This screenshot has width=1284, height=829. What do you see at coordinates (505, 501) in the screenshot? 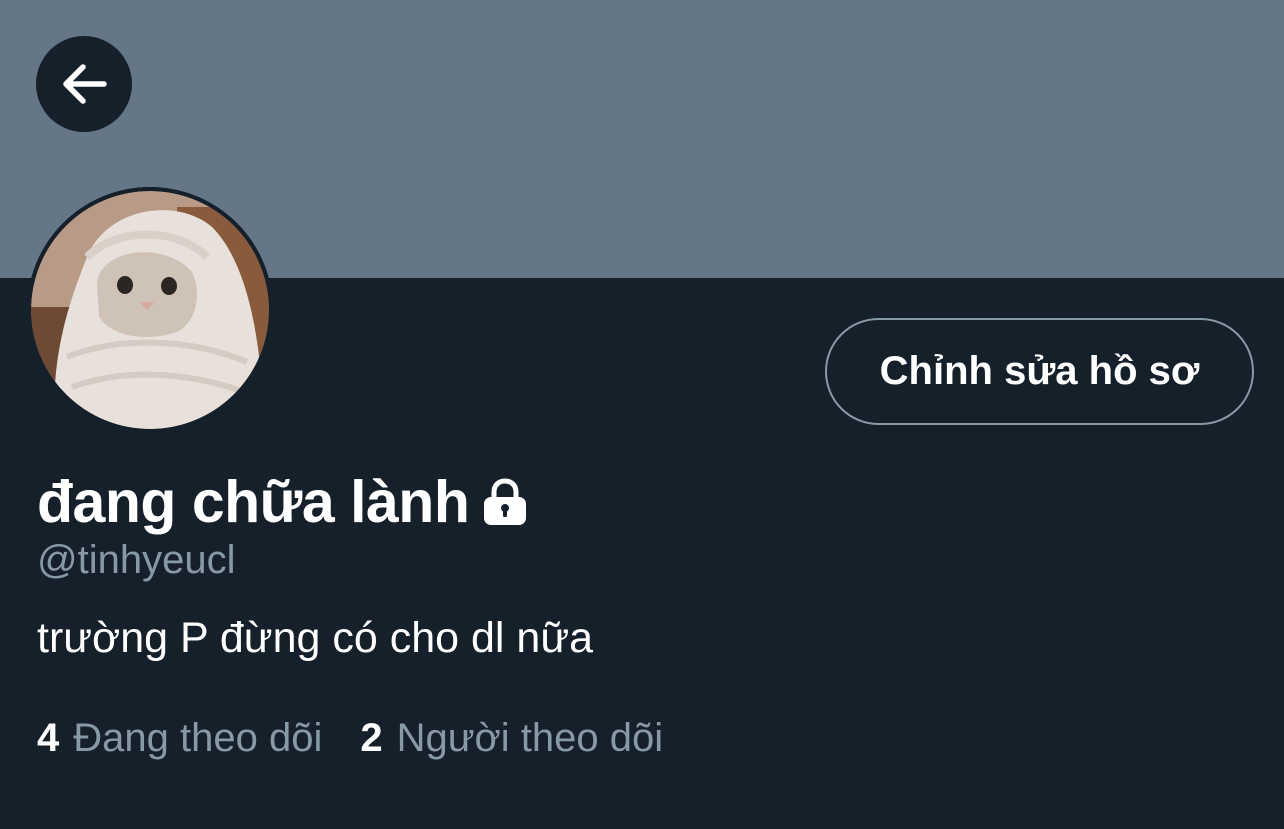
I see `lock-icon` at bounding box center [505, 501].